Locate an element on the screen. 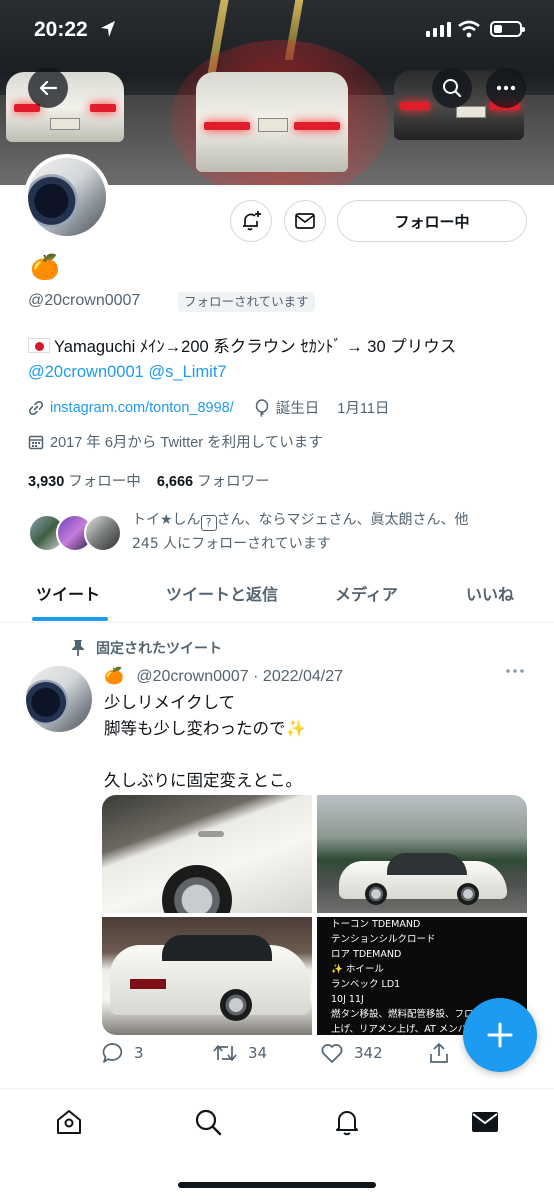 Image resolution: width=554 pixels, height=1200 pixels. share-button is located at coordinates (439, 1053).